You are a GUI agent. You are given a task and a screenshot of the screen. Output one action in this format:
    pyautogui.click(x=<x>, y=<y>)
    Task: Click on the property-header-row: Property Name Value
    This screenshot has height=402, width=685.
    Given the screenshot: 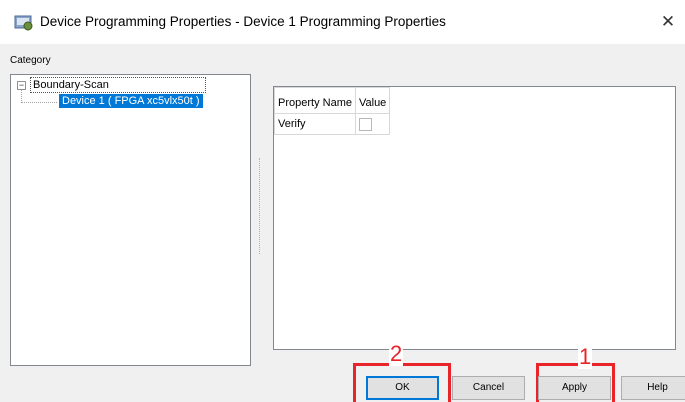 What is the action you would take?
    pyautogui.click(x=332, y=100)
    